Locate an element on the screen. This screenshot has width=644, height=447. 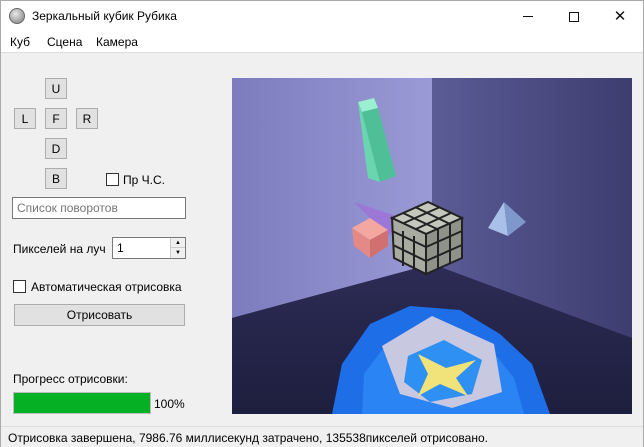
close-icon: ✕ is located at coordinates (620, 16).